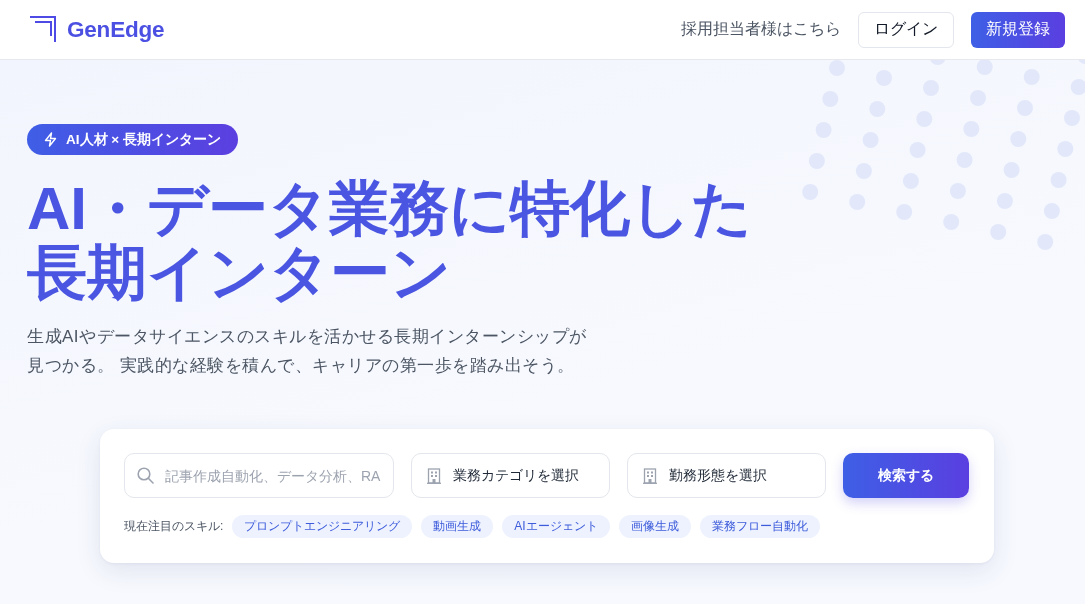 The width and height of the screenshot is (1085, 604). I want to click on skill-tag: 業務フロー自動化, so click(759, 526).